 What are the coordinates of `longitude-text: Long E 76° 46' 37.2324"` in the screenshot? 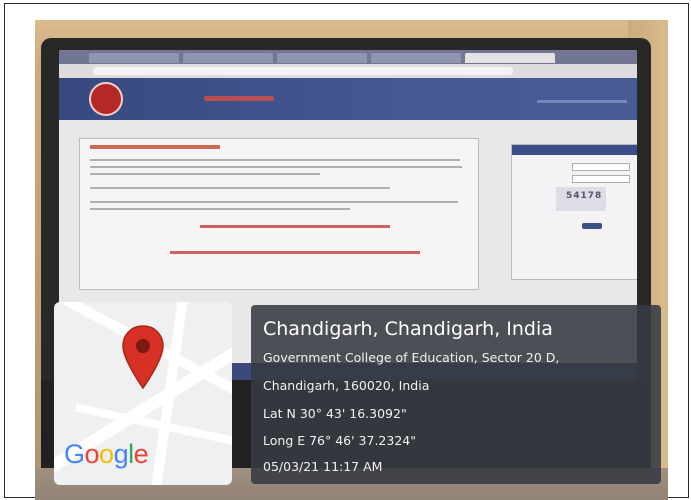 It's located at (339, 440).